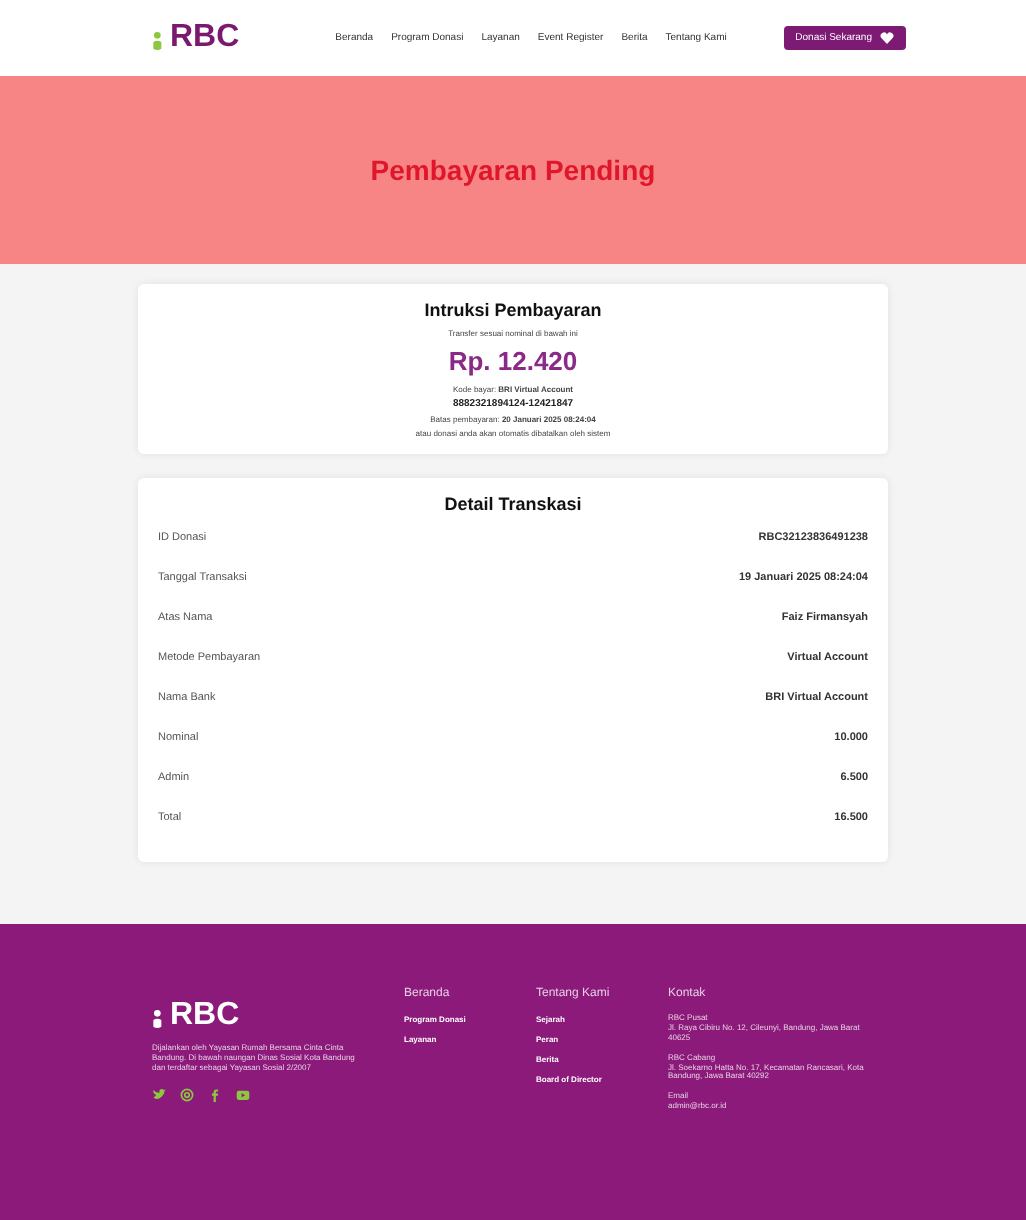 The width and height of the screenshot is (1026, 1220). Describe the element at coordinates (513, 504) in the screenshot. I see `card-title: Detail Transkasi` at that location.